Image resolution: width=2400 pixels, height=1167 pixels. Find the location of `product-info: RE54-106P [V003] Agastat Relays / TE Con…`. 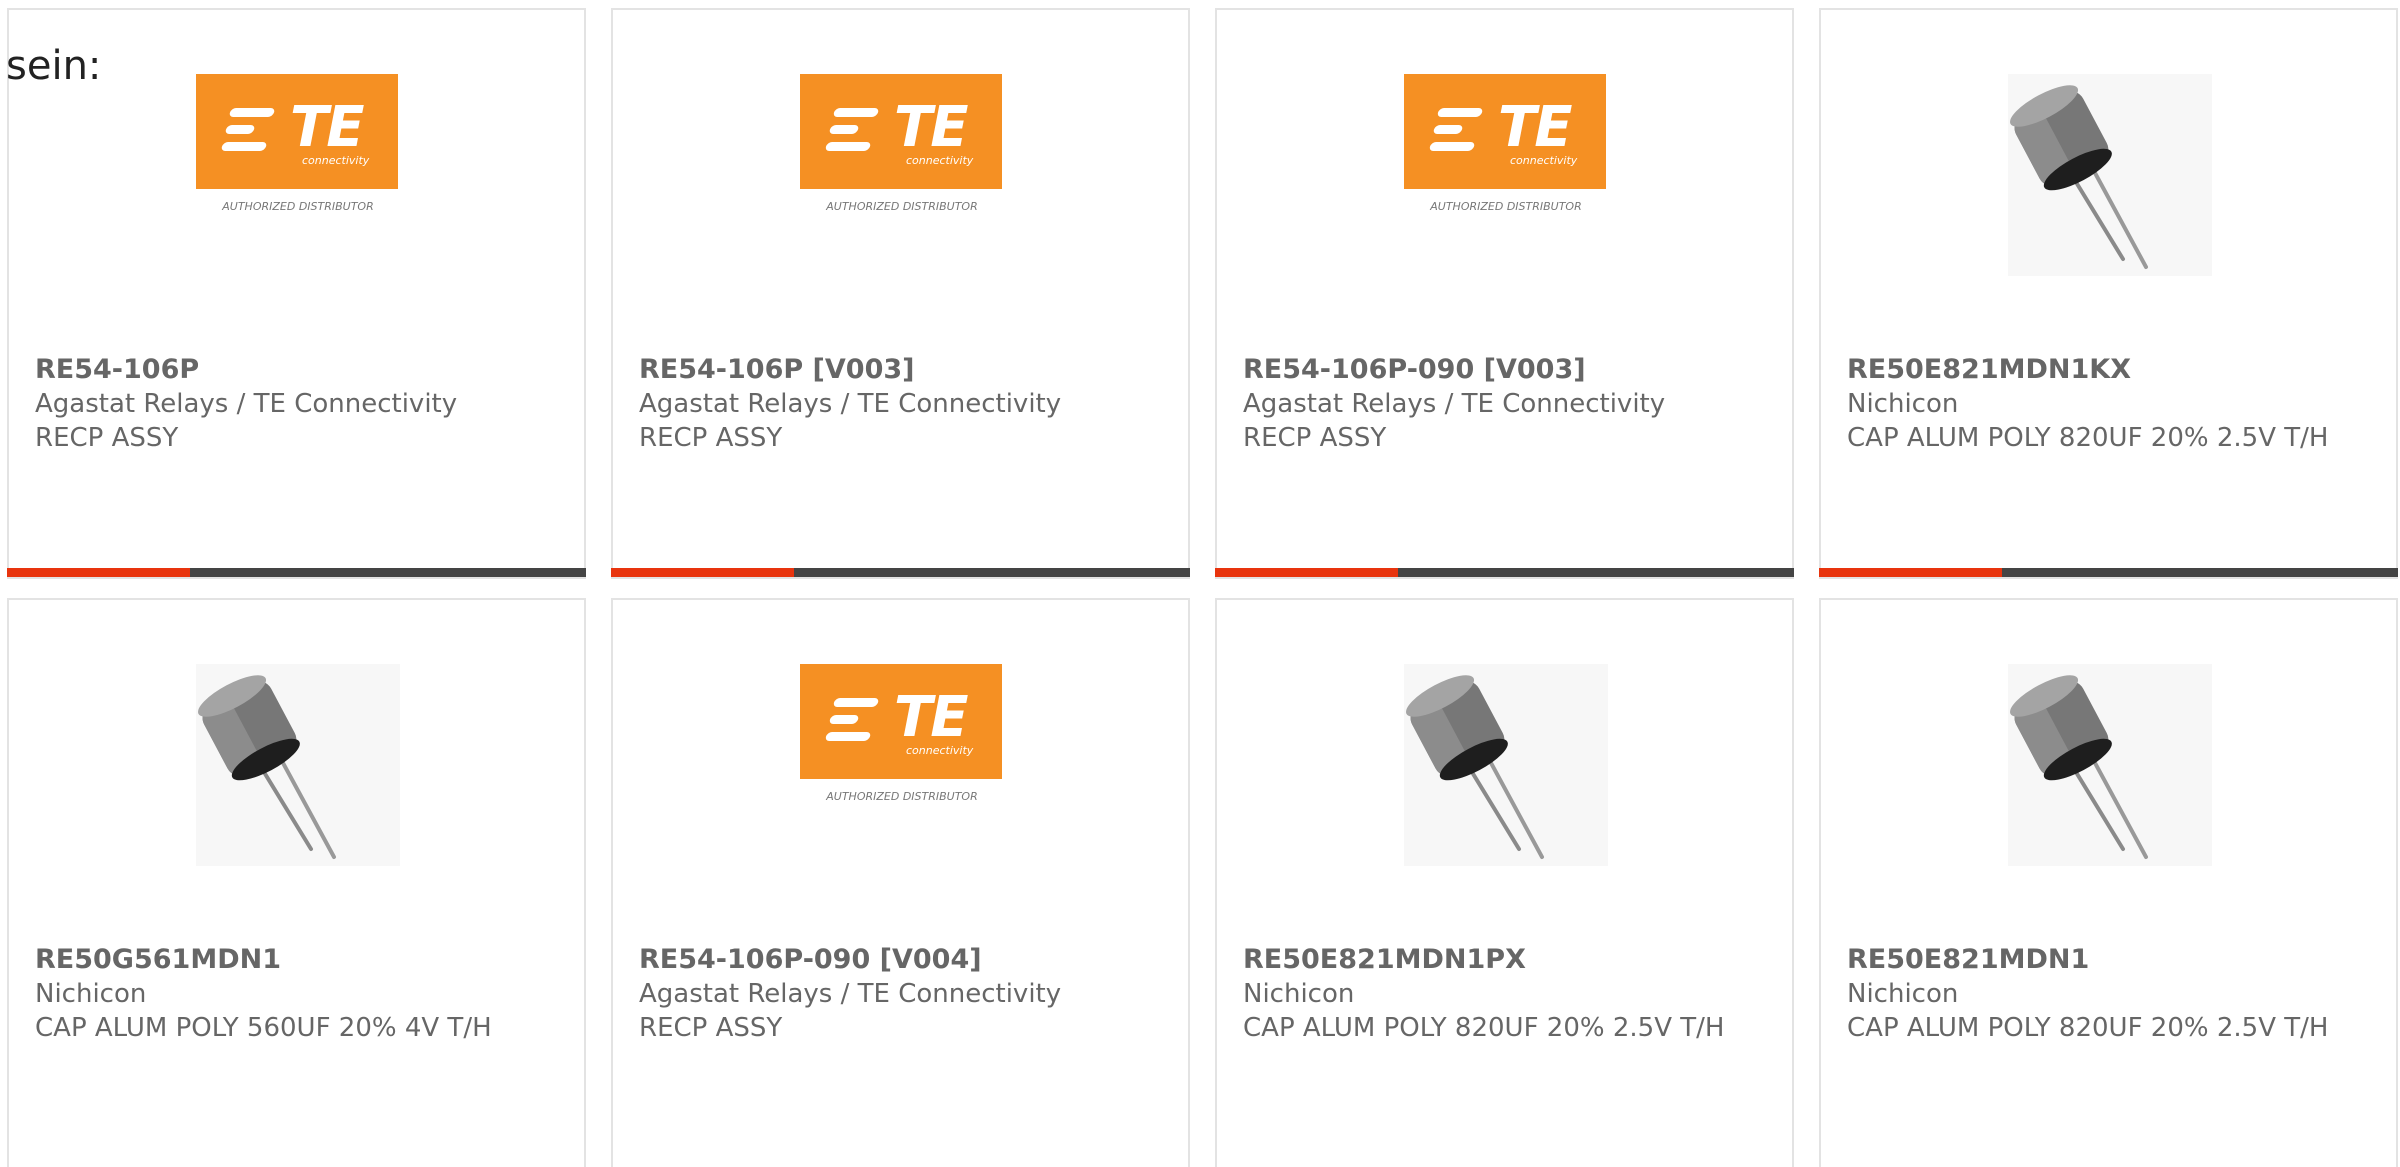

product-info: RE54-106P [V003] Agastat Relays / TE Con… is located at coordinates (899, 404).